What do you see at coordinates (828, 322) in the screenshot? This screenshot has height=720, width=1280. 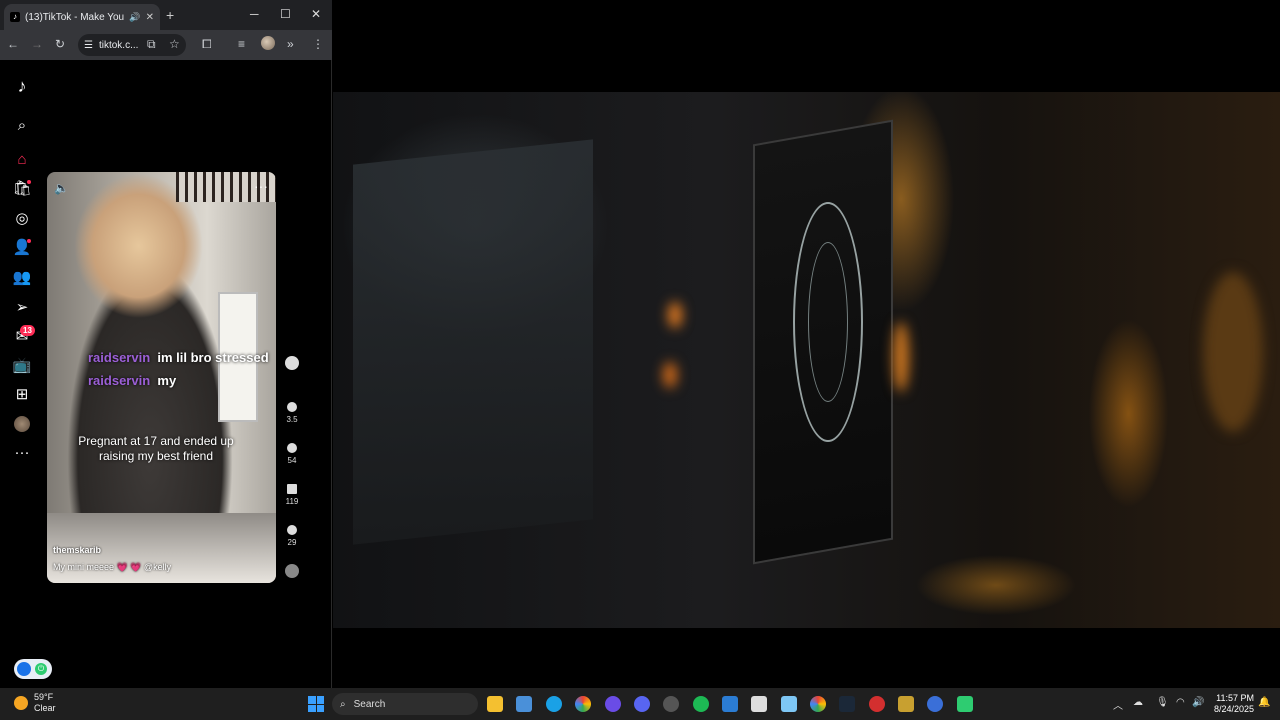 I see `radar-inner-graphic` at bounding box center [828, 322].